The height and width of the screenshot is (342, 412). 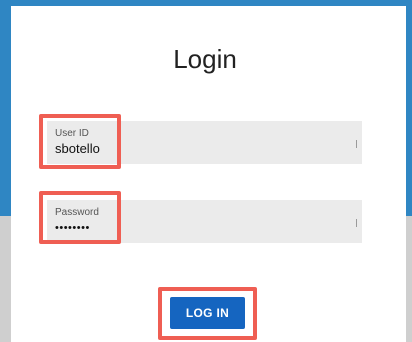 What do you see at coordinates (207, 313) in the screenshot?
I see `login-button: LOG IN` at bounding box center [207, 313].